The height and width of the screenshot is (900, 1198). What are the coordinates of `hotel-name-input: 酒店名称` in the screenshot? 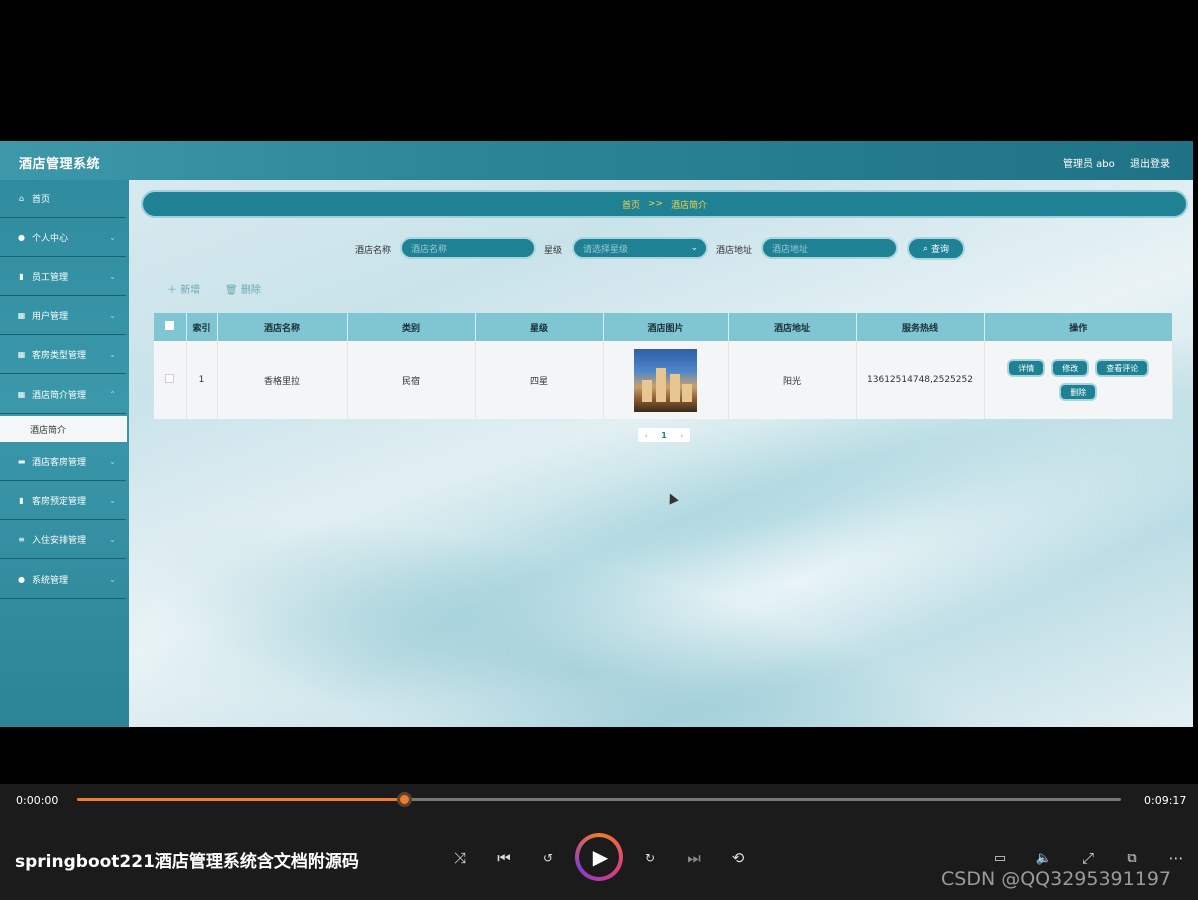 It's located at (468, 248).